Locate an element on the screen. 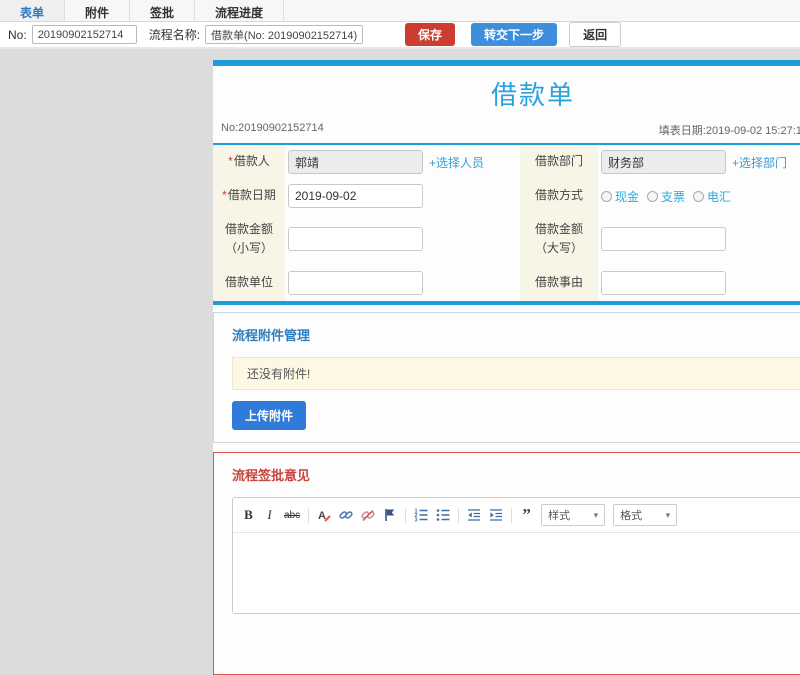  department-label: 借款部门 is located at coordinates (559, 162).